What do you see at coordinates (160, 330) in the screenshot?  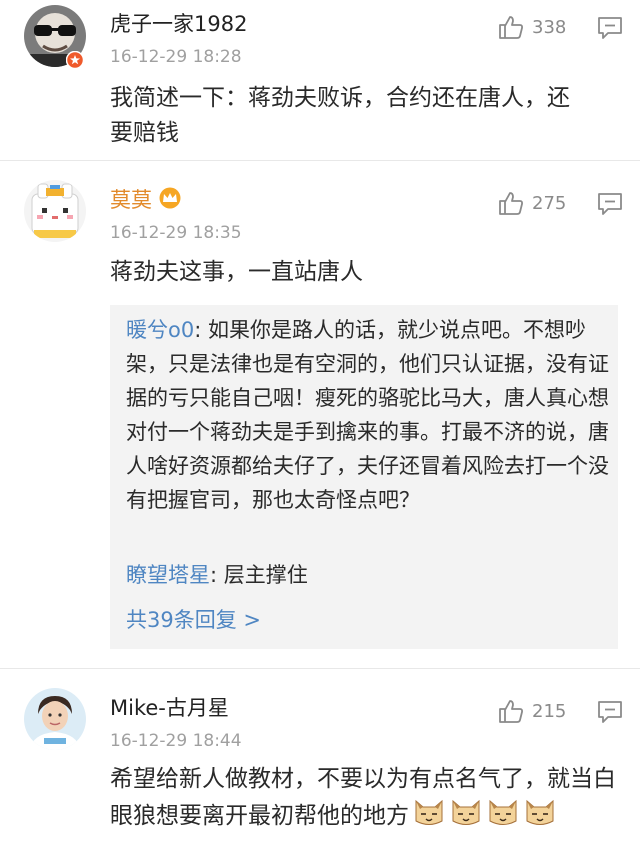 I see `reply-username: 暖兮o0` at bounding box center [160, 330].